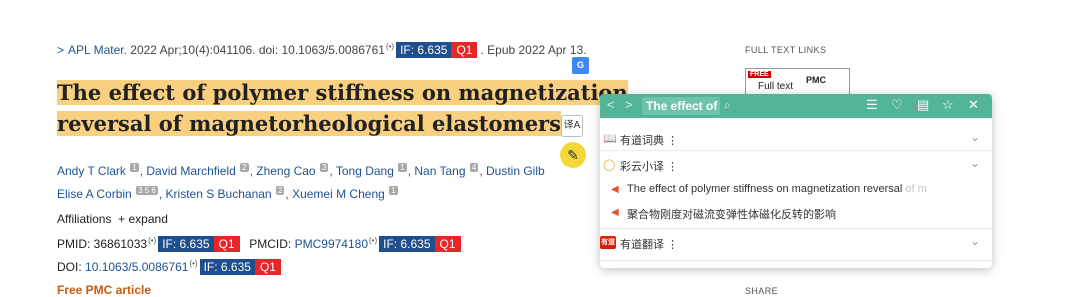 The height and width of the screenshot is (297, 1080). Describe the element at coordinates (797, 82) in the screenshot. I see `pmc-full-text-button: FREE Full text PMC` at that location.